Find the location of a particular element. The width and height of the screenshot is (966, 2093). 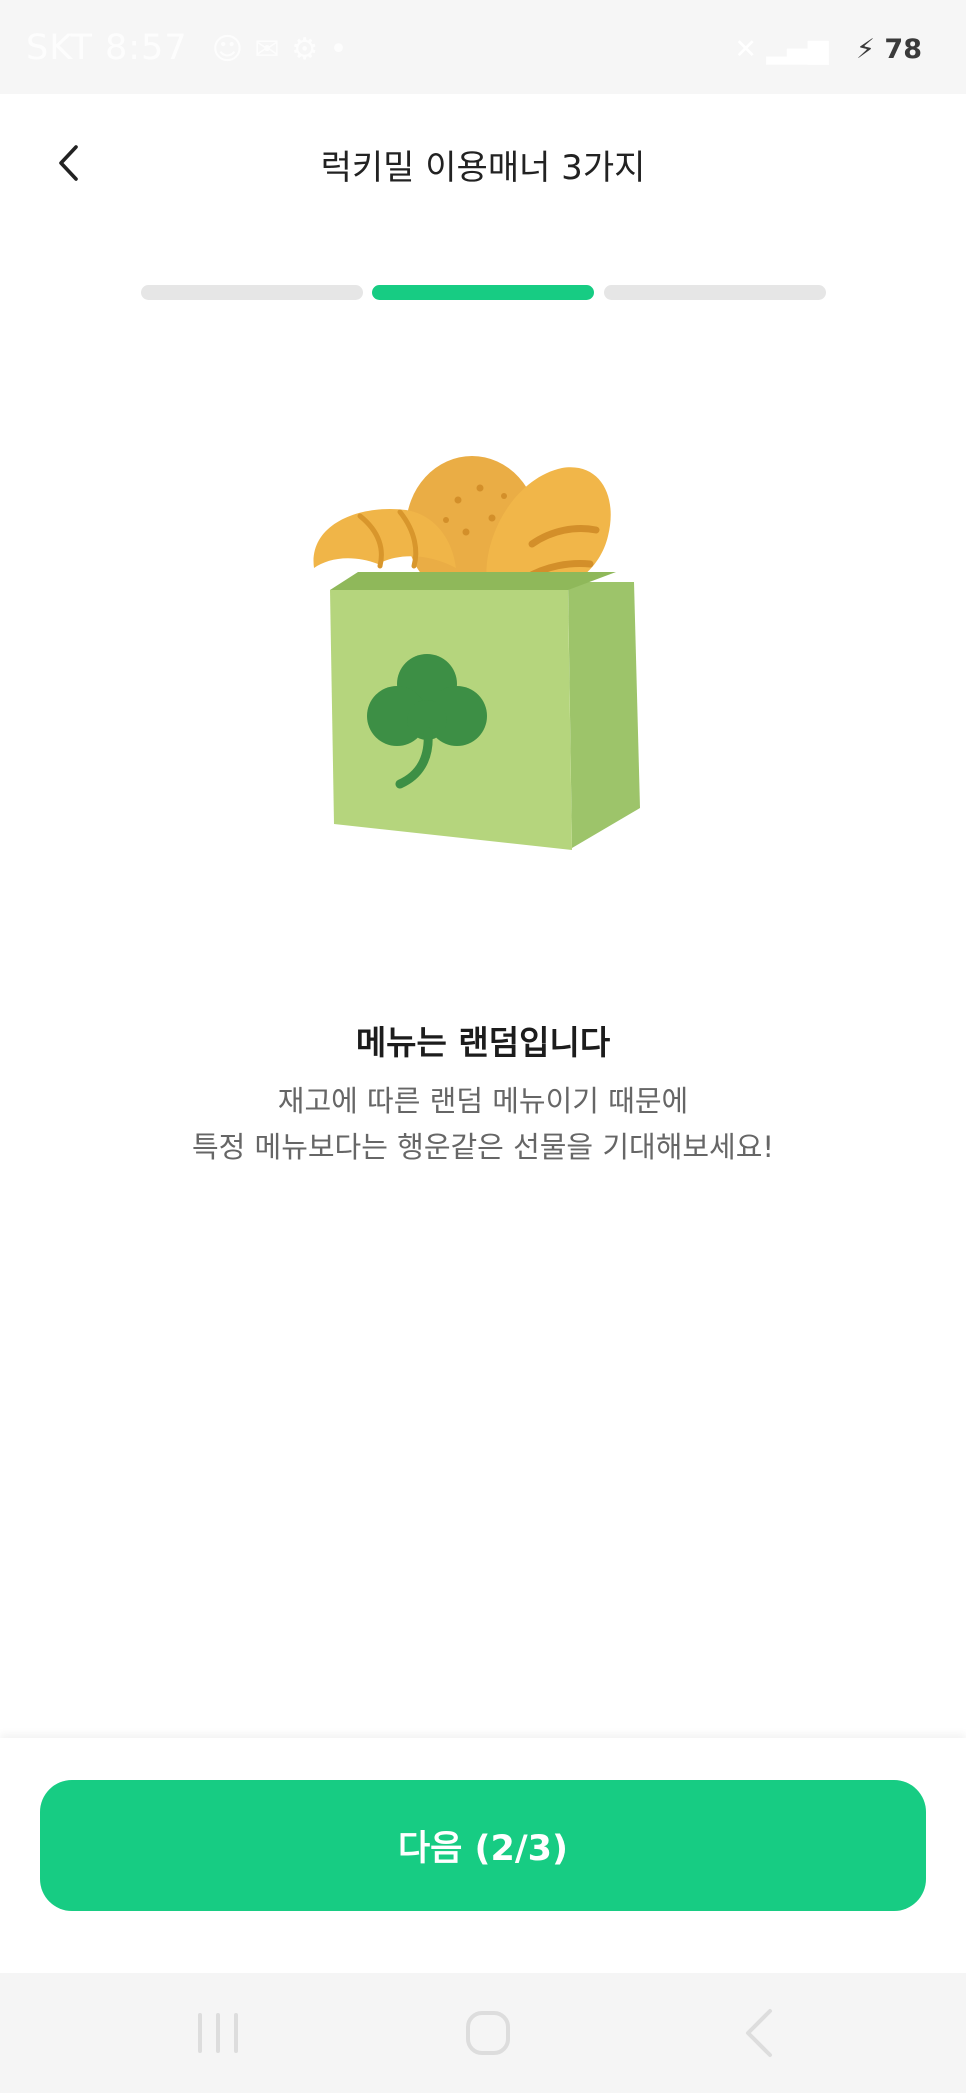

recents-button is located at coordinates (218, 2033).